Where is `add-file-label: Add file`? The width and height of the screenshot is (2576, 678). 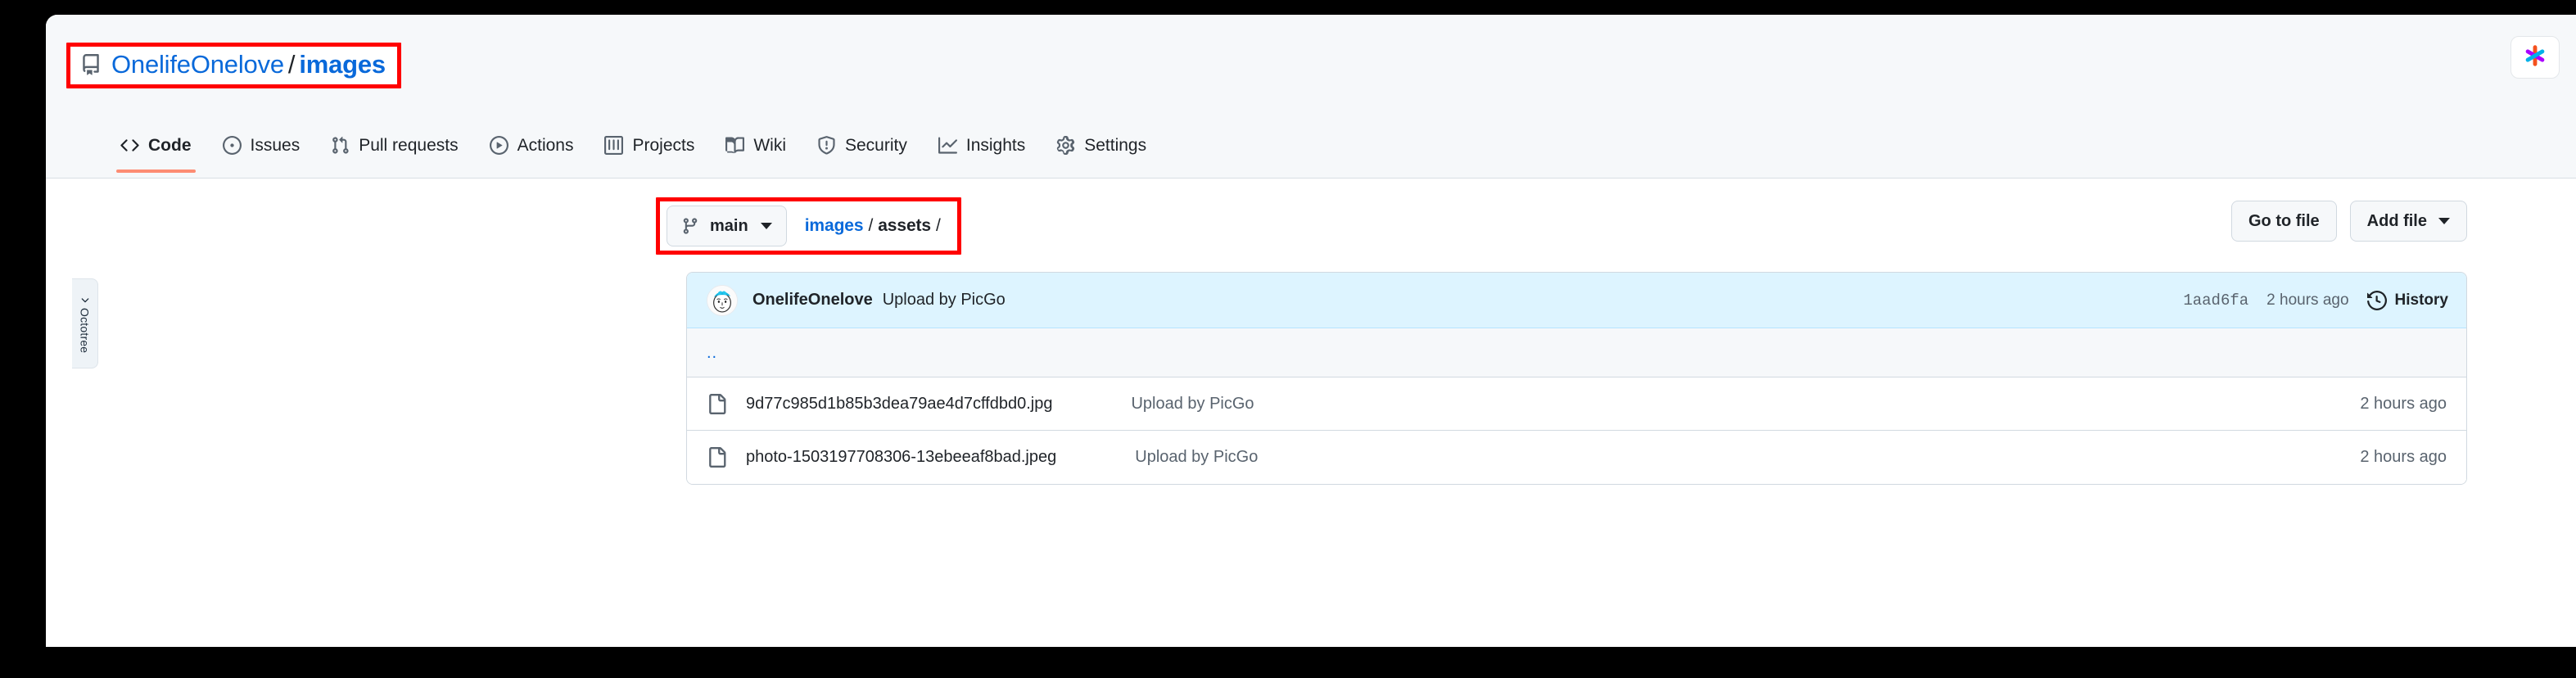
add-file-label: Add file is located at coordinates (2396, 220).